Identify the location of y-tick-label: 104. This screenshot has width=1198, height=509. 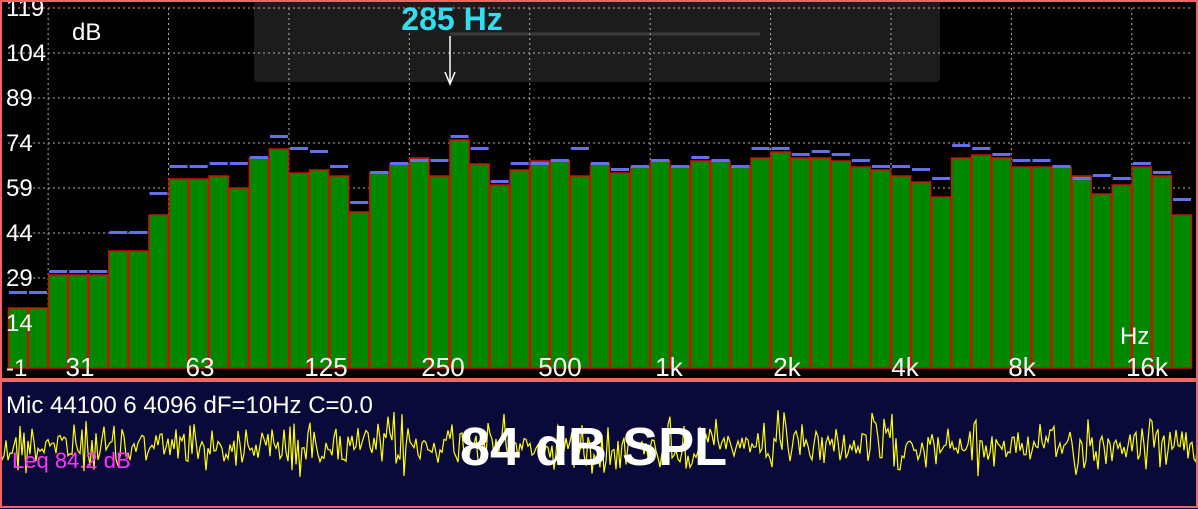
(26, 53).